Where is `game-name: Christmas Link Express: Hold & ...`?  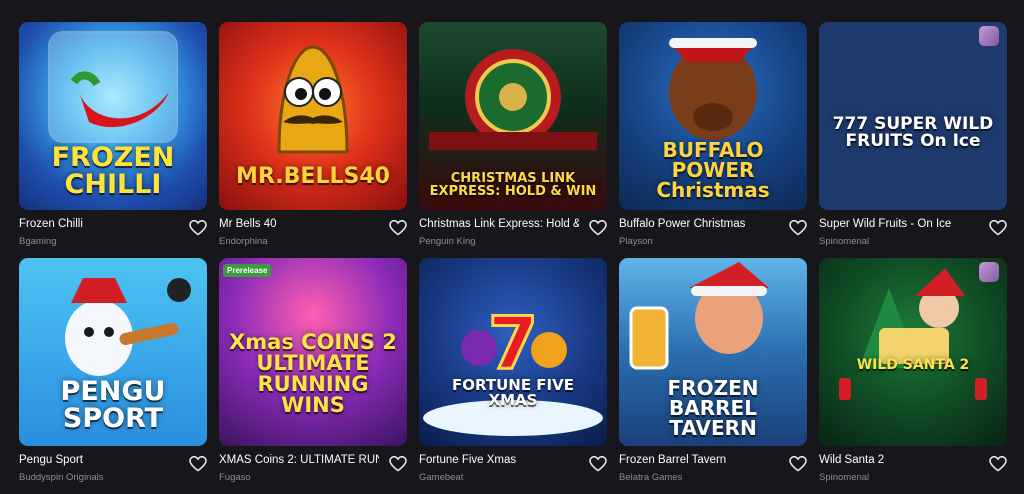 game-name: Christmas Link Express: Hold & ... is located at coordinates (499, 224).